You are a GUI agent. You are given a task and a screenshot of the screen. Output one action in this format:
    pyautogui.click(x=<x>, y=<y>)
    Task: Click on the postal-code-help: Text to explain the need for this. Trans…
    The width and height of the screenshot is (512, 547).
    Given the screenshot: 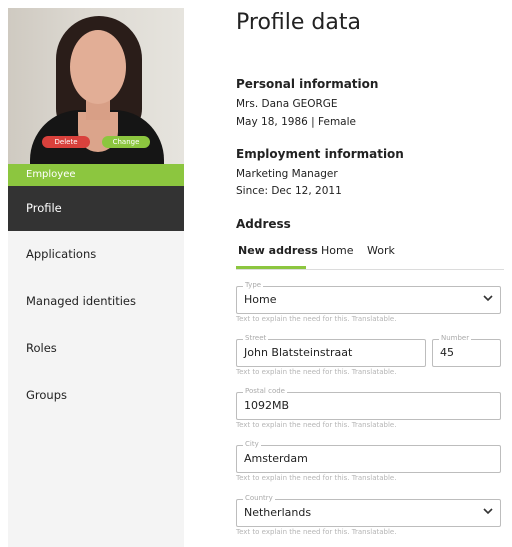 What is the action you would take?
    pyautogui.click(x=316, y=425)
    